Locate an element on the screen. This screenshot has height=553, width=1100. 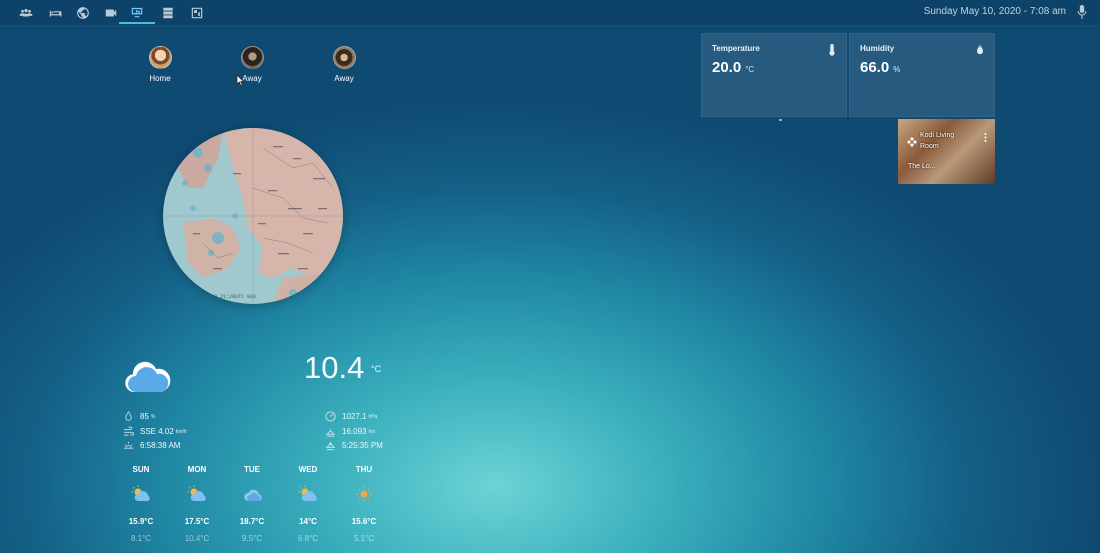
weather-sunset: 5:25:35 PM is located at coordinates (354, 445).